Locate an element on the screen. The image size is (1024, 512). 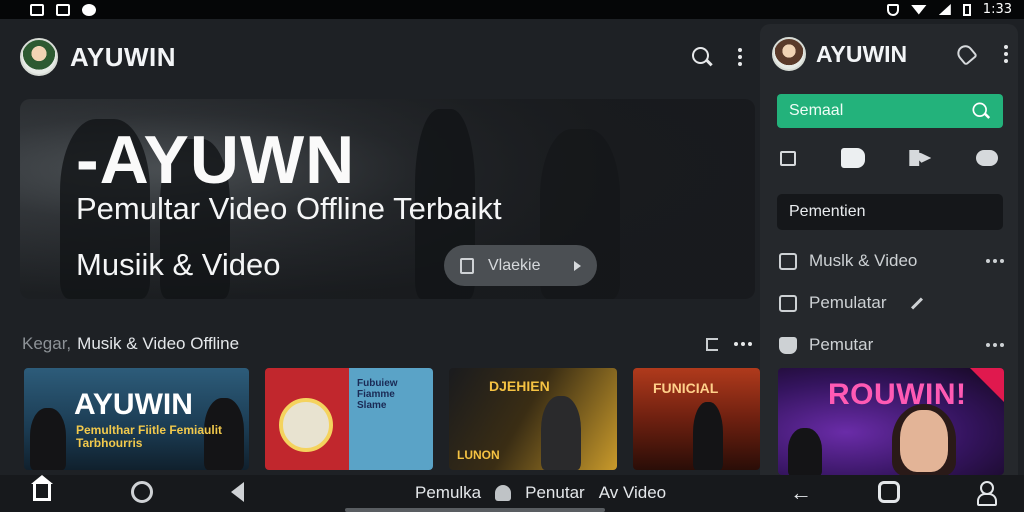
panel-card-title: ROUWIN! is located at coordinates (897, 394).